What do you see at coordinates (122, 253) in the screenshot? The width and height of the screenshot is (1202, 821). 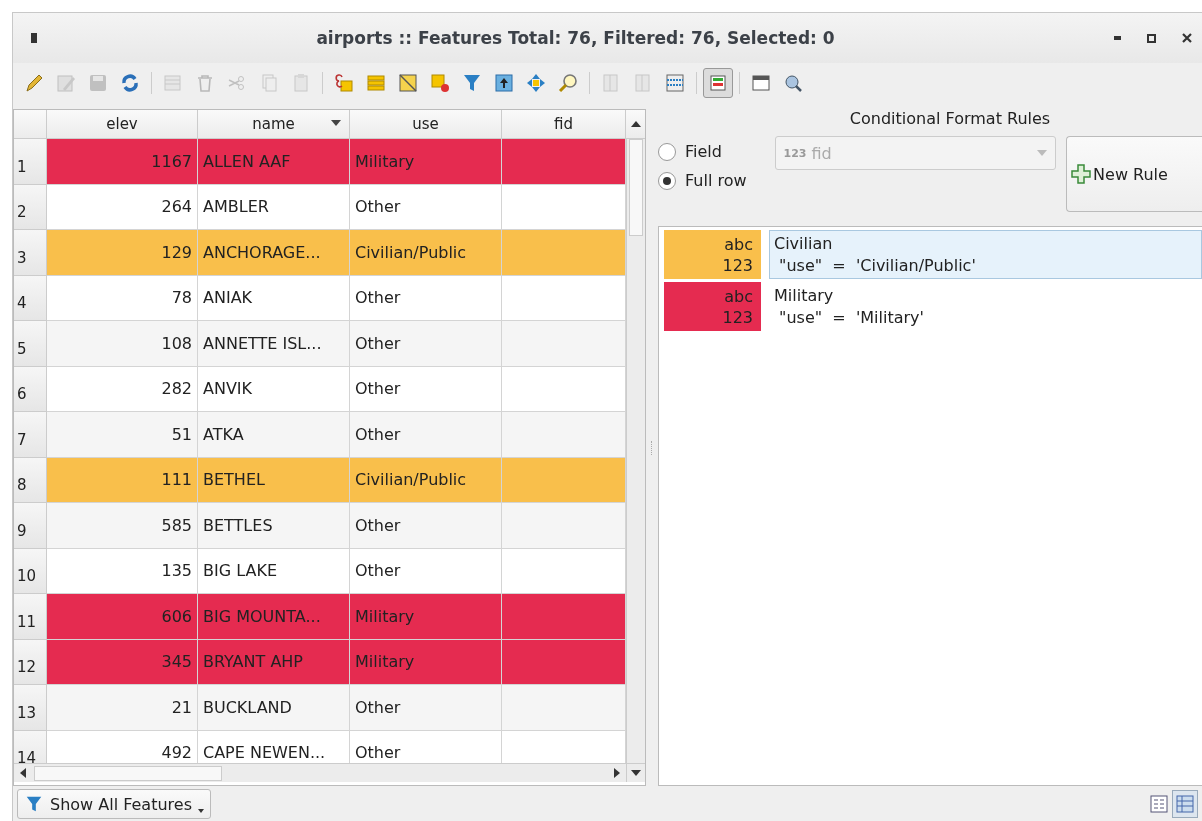 I see `table-cell: 129` at bounding box center [122, 253].